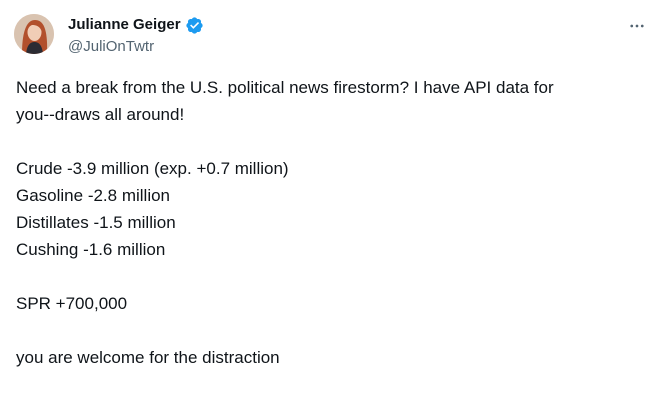 Image resolution: width=667 pixels, height=403 pixels. I want to click on author-handle: @JuliOnTwtr, so click(111, 47).